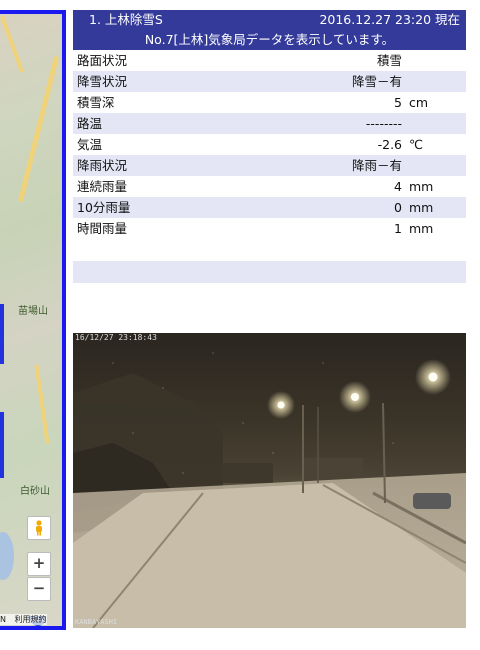 The height and width of the screenshot is (650, 480). What do you see at coordinates (419, 102) in the screenshot?
I see `row-unit: cm` at bounding box center [419, 102].